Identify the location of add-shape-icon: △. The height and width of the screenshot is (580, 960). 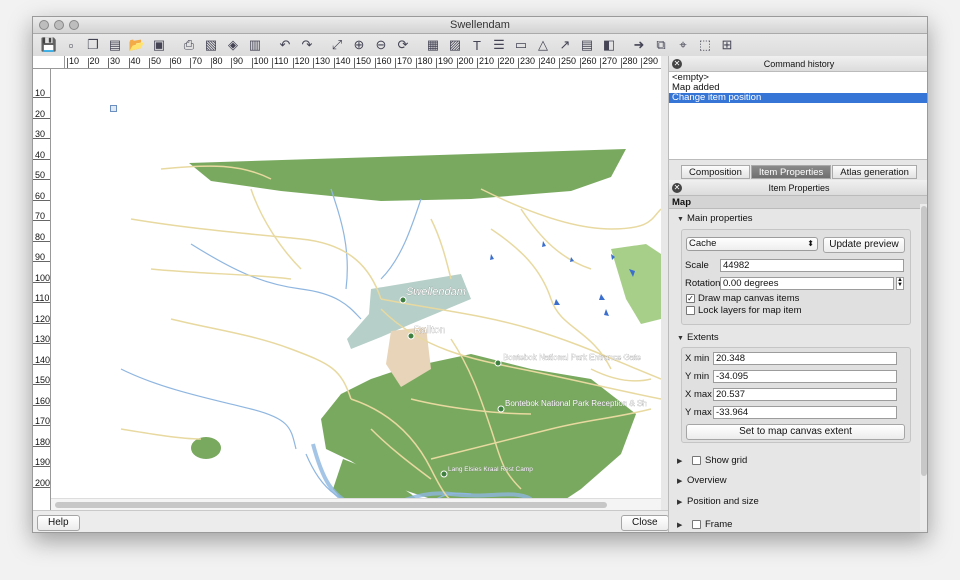
(543, 45).